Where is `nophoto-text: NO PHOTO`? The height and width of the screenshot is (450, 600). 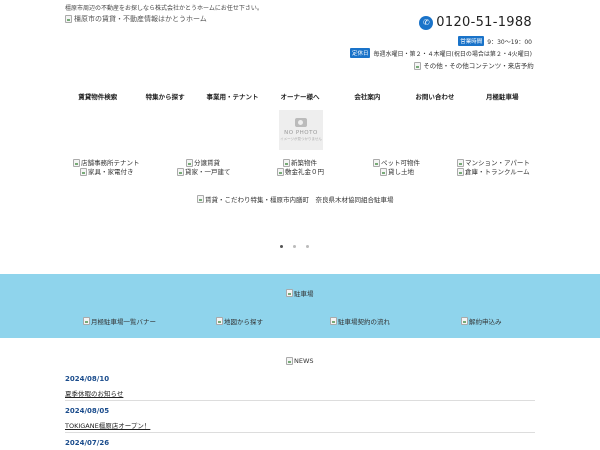
nophoto-text: NO PHOTO is located at coordinates (301, 133).